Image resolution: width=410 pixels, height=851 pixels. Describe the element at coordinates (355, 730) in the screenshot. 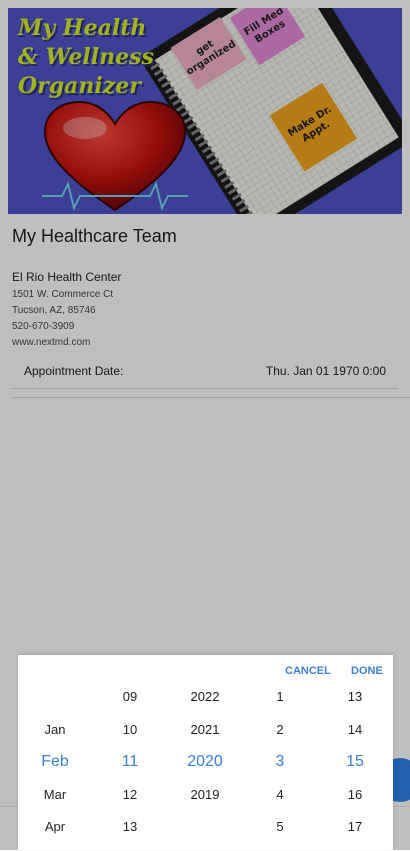

I see `minute-option: 14` at that location.